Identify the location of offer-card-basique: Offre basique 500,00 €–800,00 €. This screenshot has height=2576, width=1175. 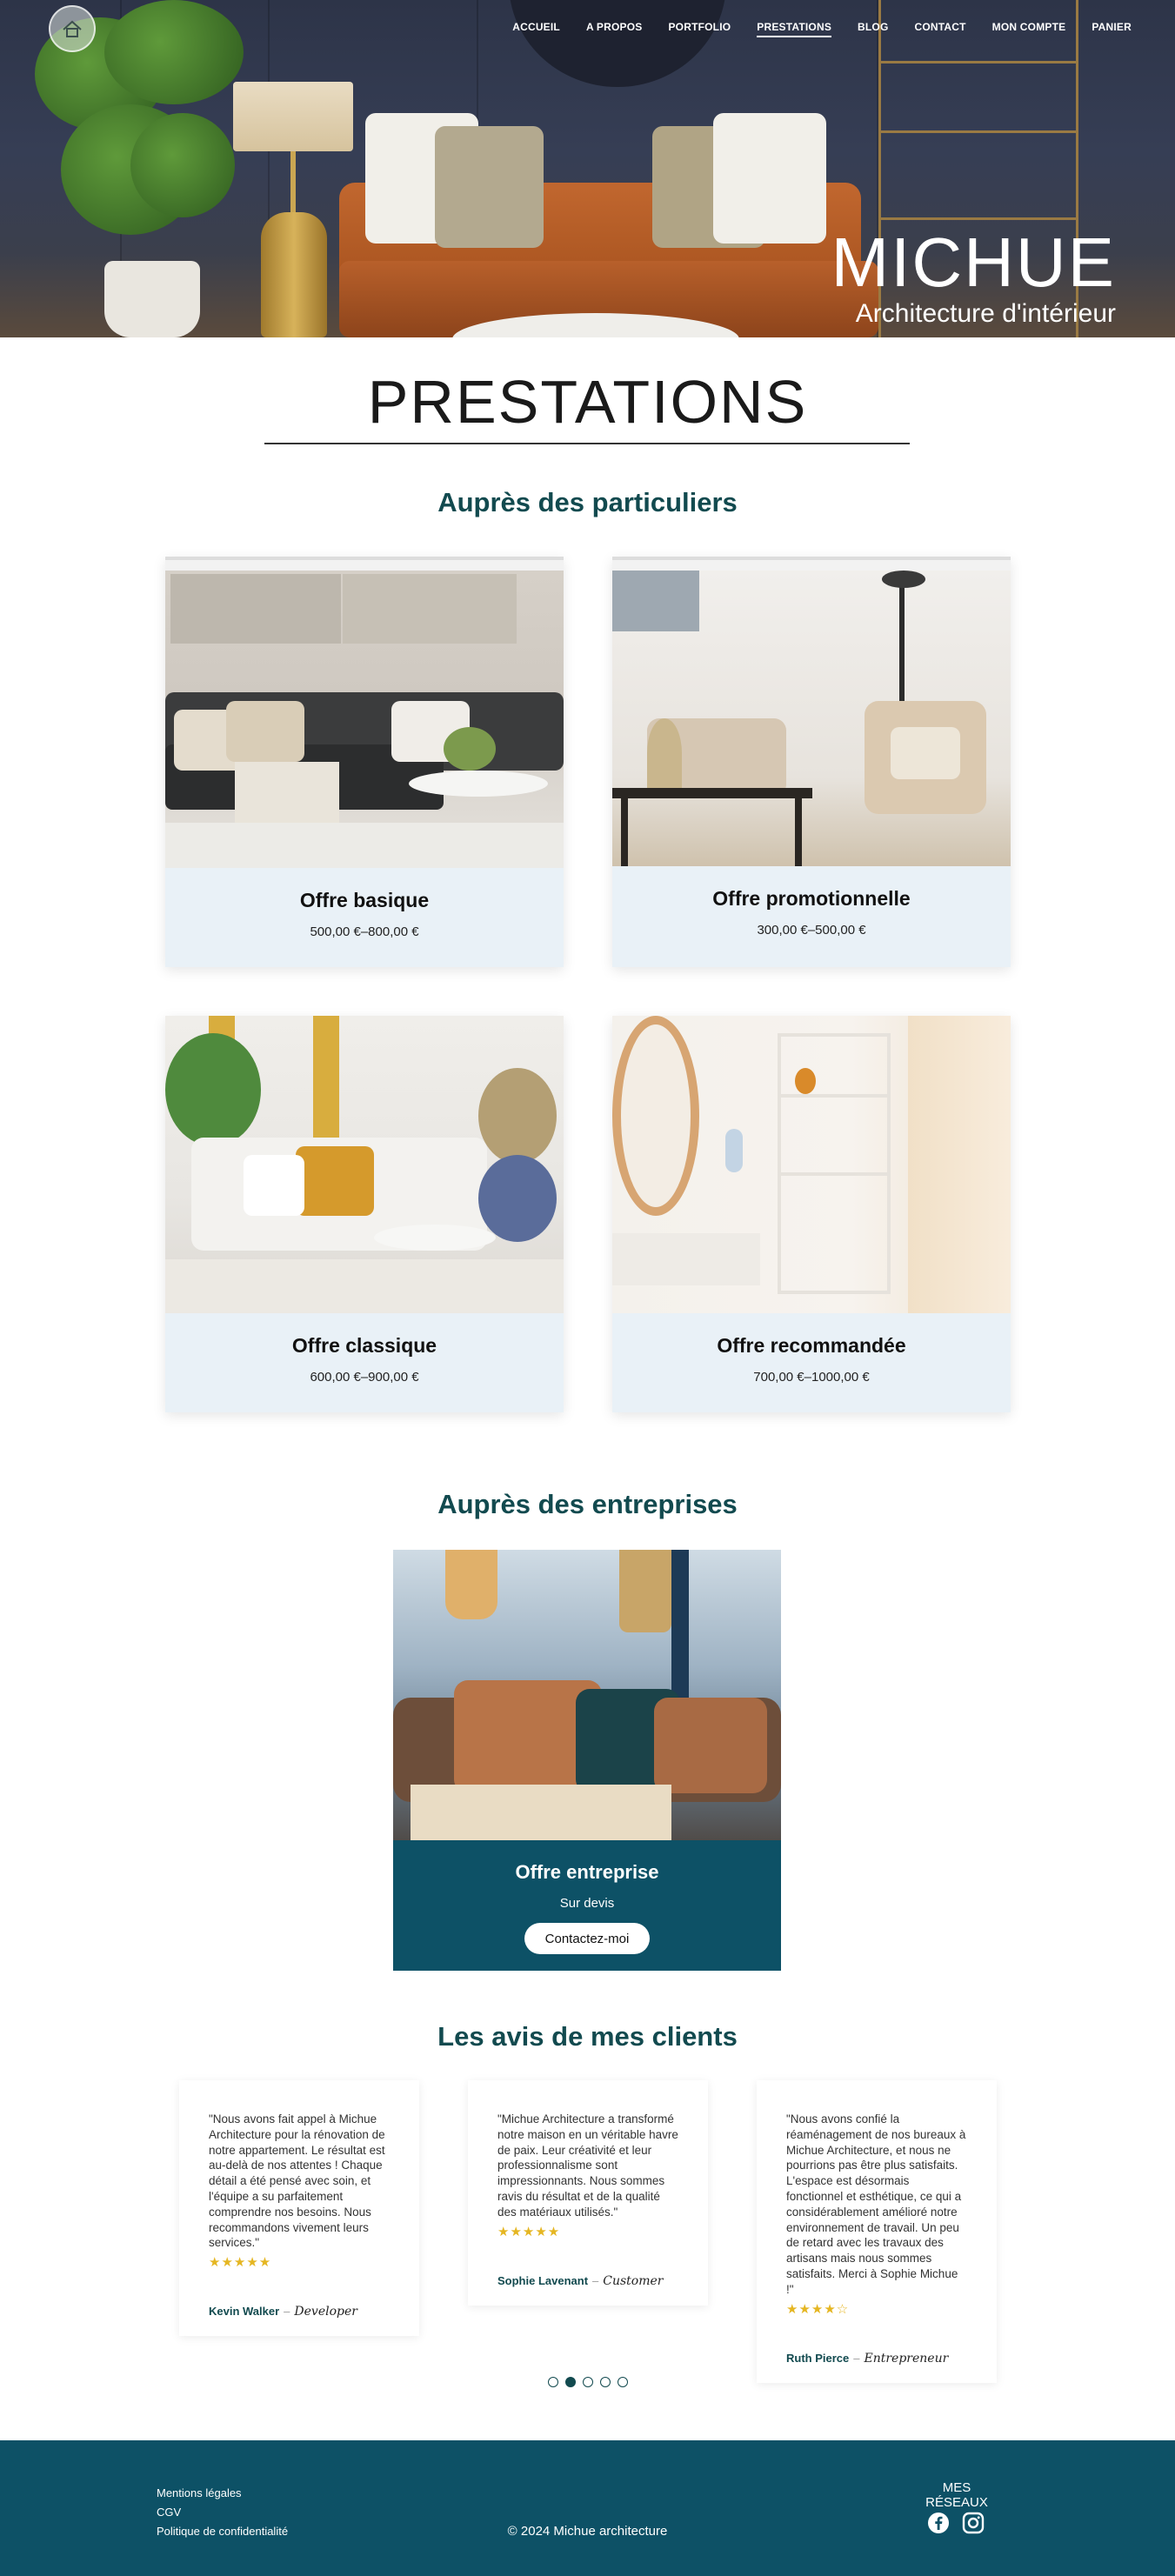
(364, 762).